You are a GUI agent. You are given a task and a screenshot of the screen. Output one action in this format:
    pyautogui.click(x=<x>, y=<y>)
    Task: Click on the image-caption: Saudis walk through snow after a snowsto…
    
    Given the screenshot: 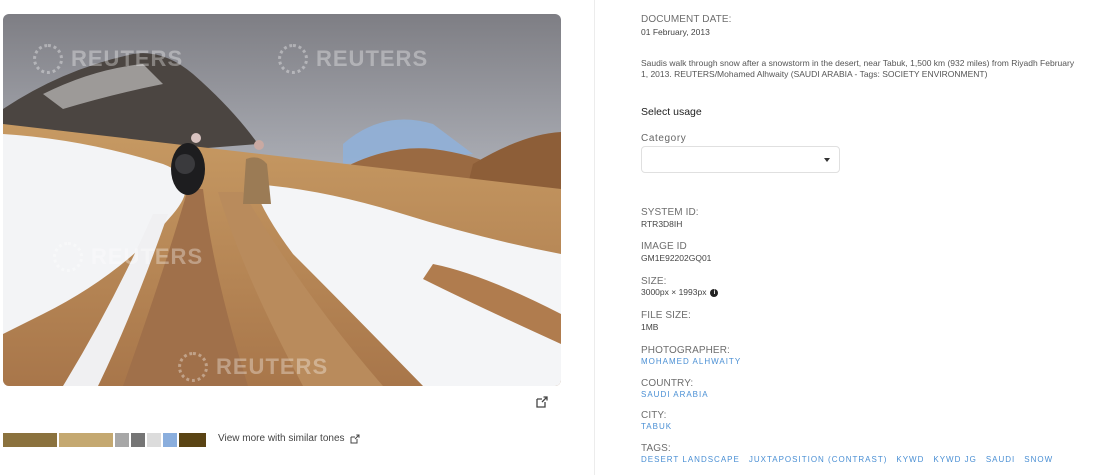 What is the action you would take?
    pyautogui.click(x=858, y=68)
    